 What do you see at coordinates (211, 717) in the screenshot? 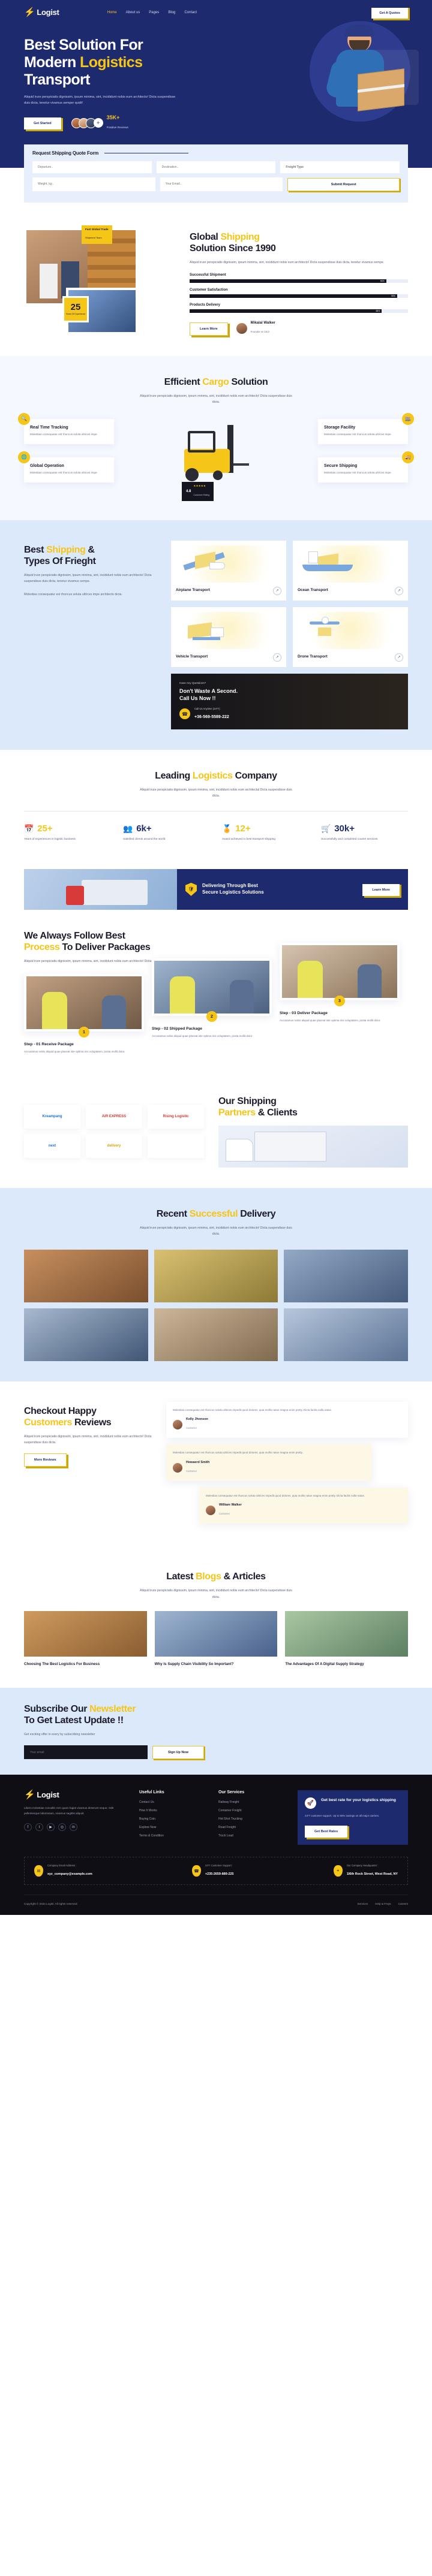
I see `promo-phone-number: +36-569-5589-222` at bounding box center [211, 717].